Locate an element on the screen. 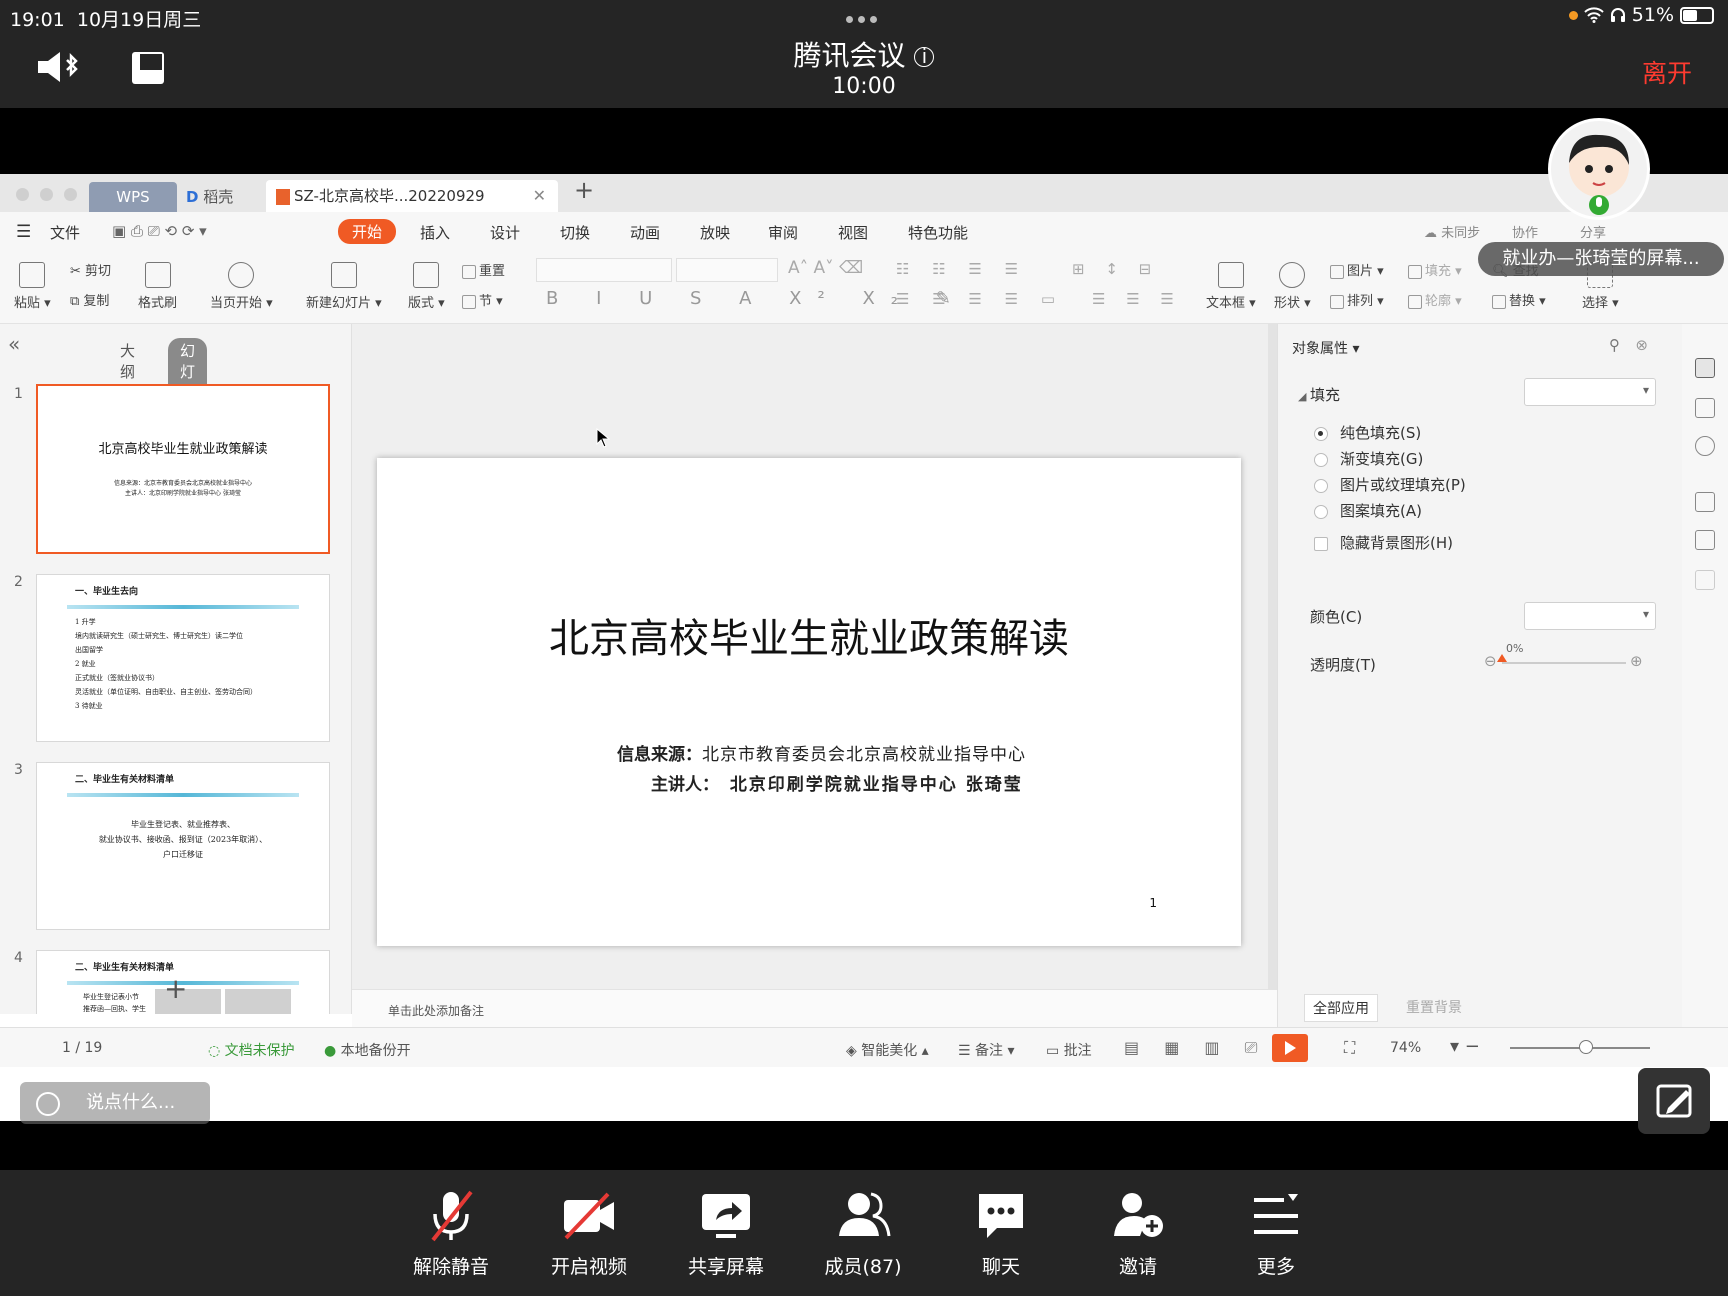  window-zoom-dot is located at coordinates (70, 194).